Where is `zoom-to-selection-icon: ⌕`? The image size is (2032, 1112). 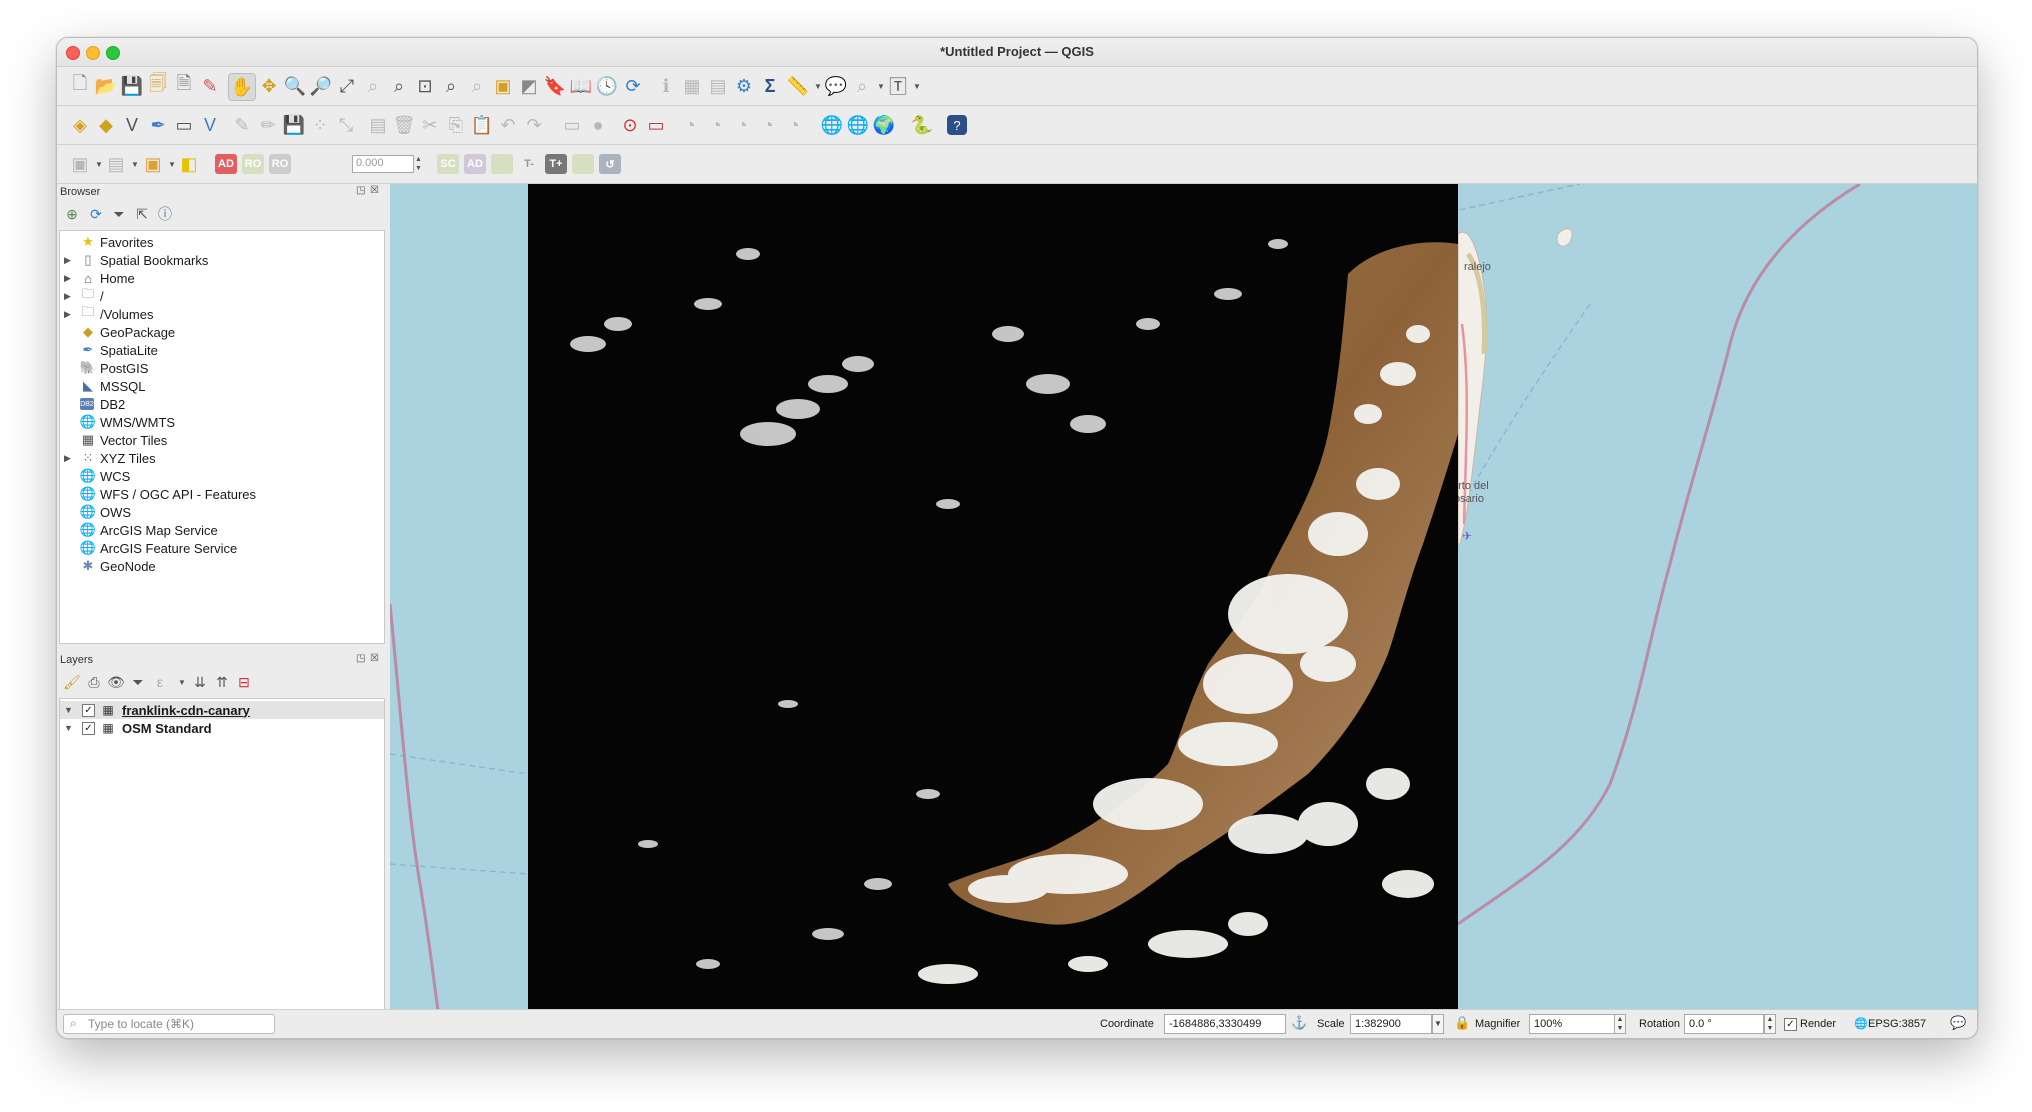
zoom-to-selection-icon: ⌕ is located at coordinates (373, 86).